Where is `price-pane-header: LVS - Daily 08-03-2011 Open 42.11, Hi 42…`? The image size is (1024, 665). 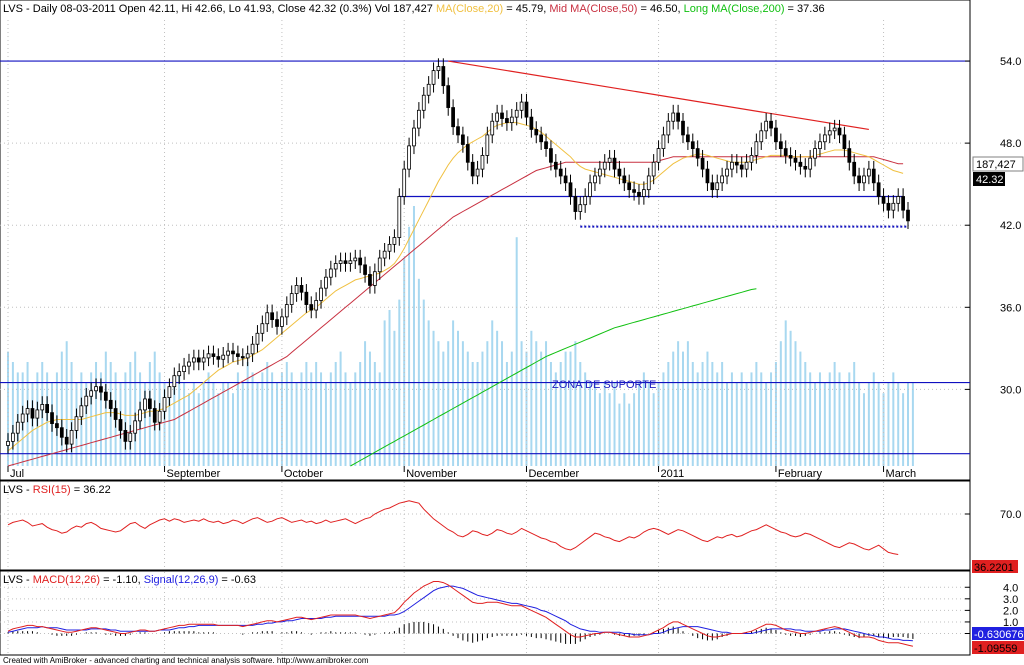
price-pane-header: LVS - Daily 08-03-2011 Open 42.11, Hi 42… is located at coordinates (414, 9).